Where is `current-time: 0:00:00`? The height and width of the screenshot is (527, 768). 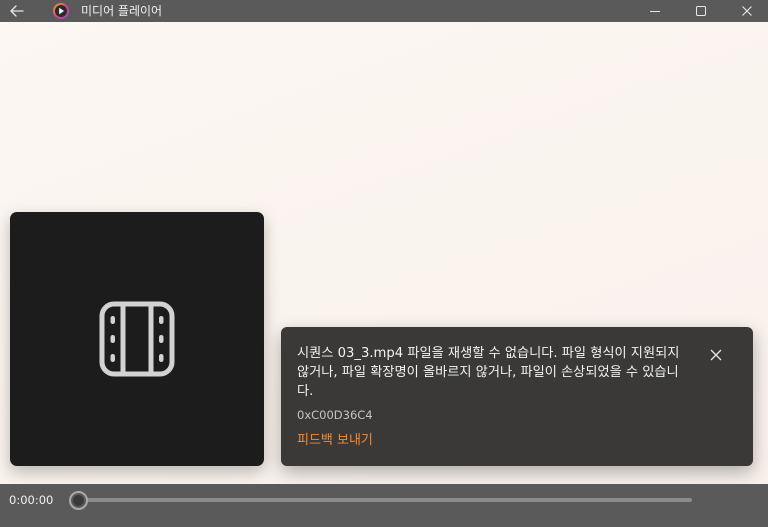
current-time: 0:00:00 is located at coordinates (31, 500).